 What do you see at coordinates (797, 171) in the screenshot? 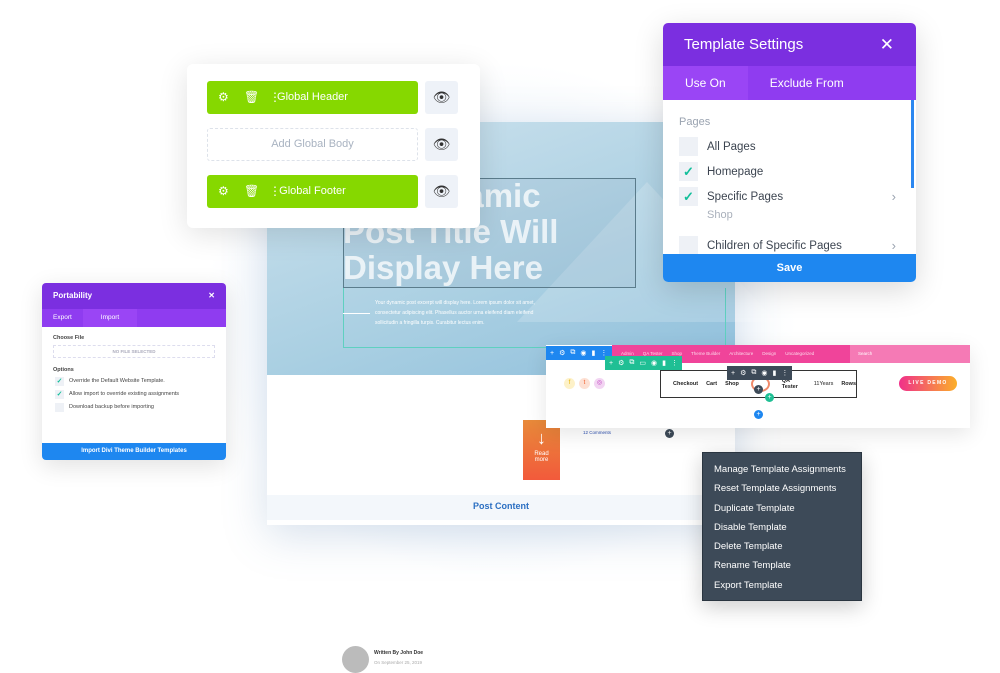
I see `option-homepage: ✓ Homepage` at bounding box center [797, 171].